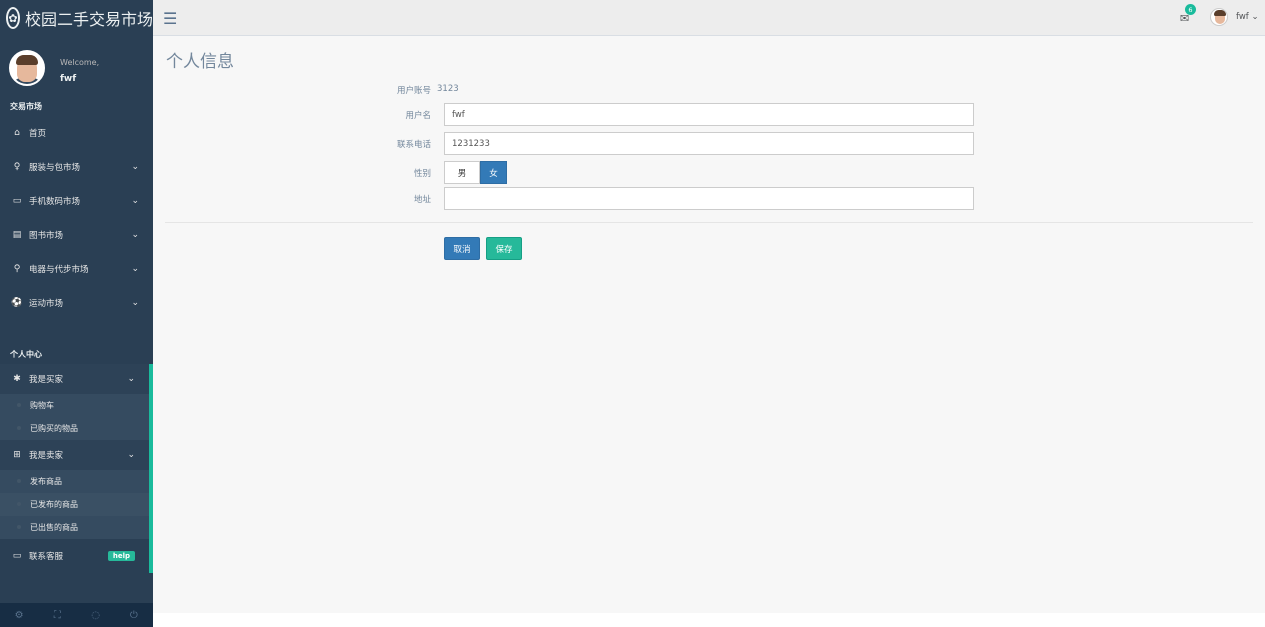  What do you see at coordinates (1242, 17) in the screenshot?
I see `user-name: fwf` at bounding box center [1242, 17].